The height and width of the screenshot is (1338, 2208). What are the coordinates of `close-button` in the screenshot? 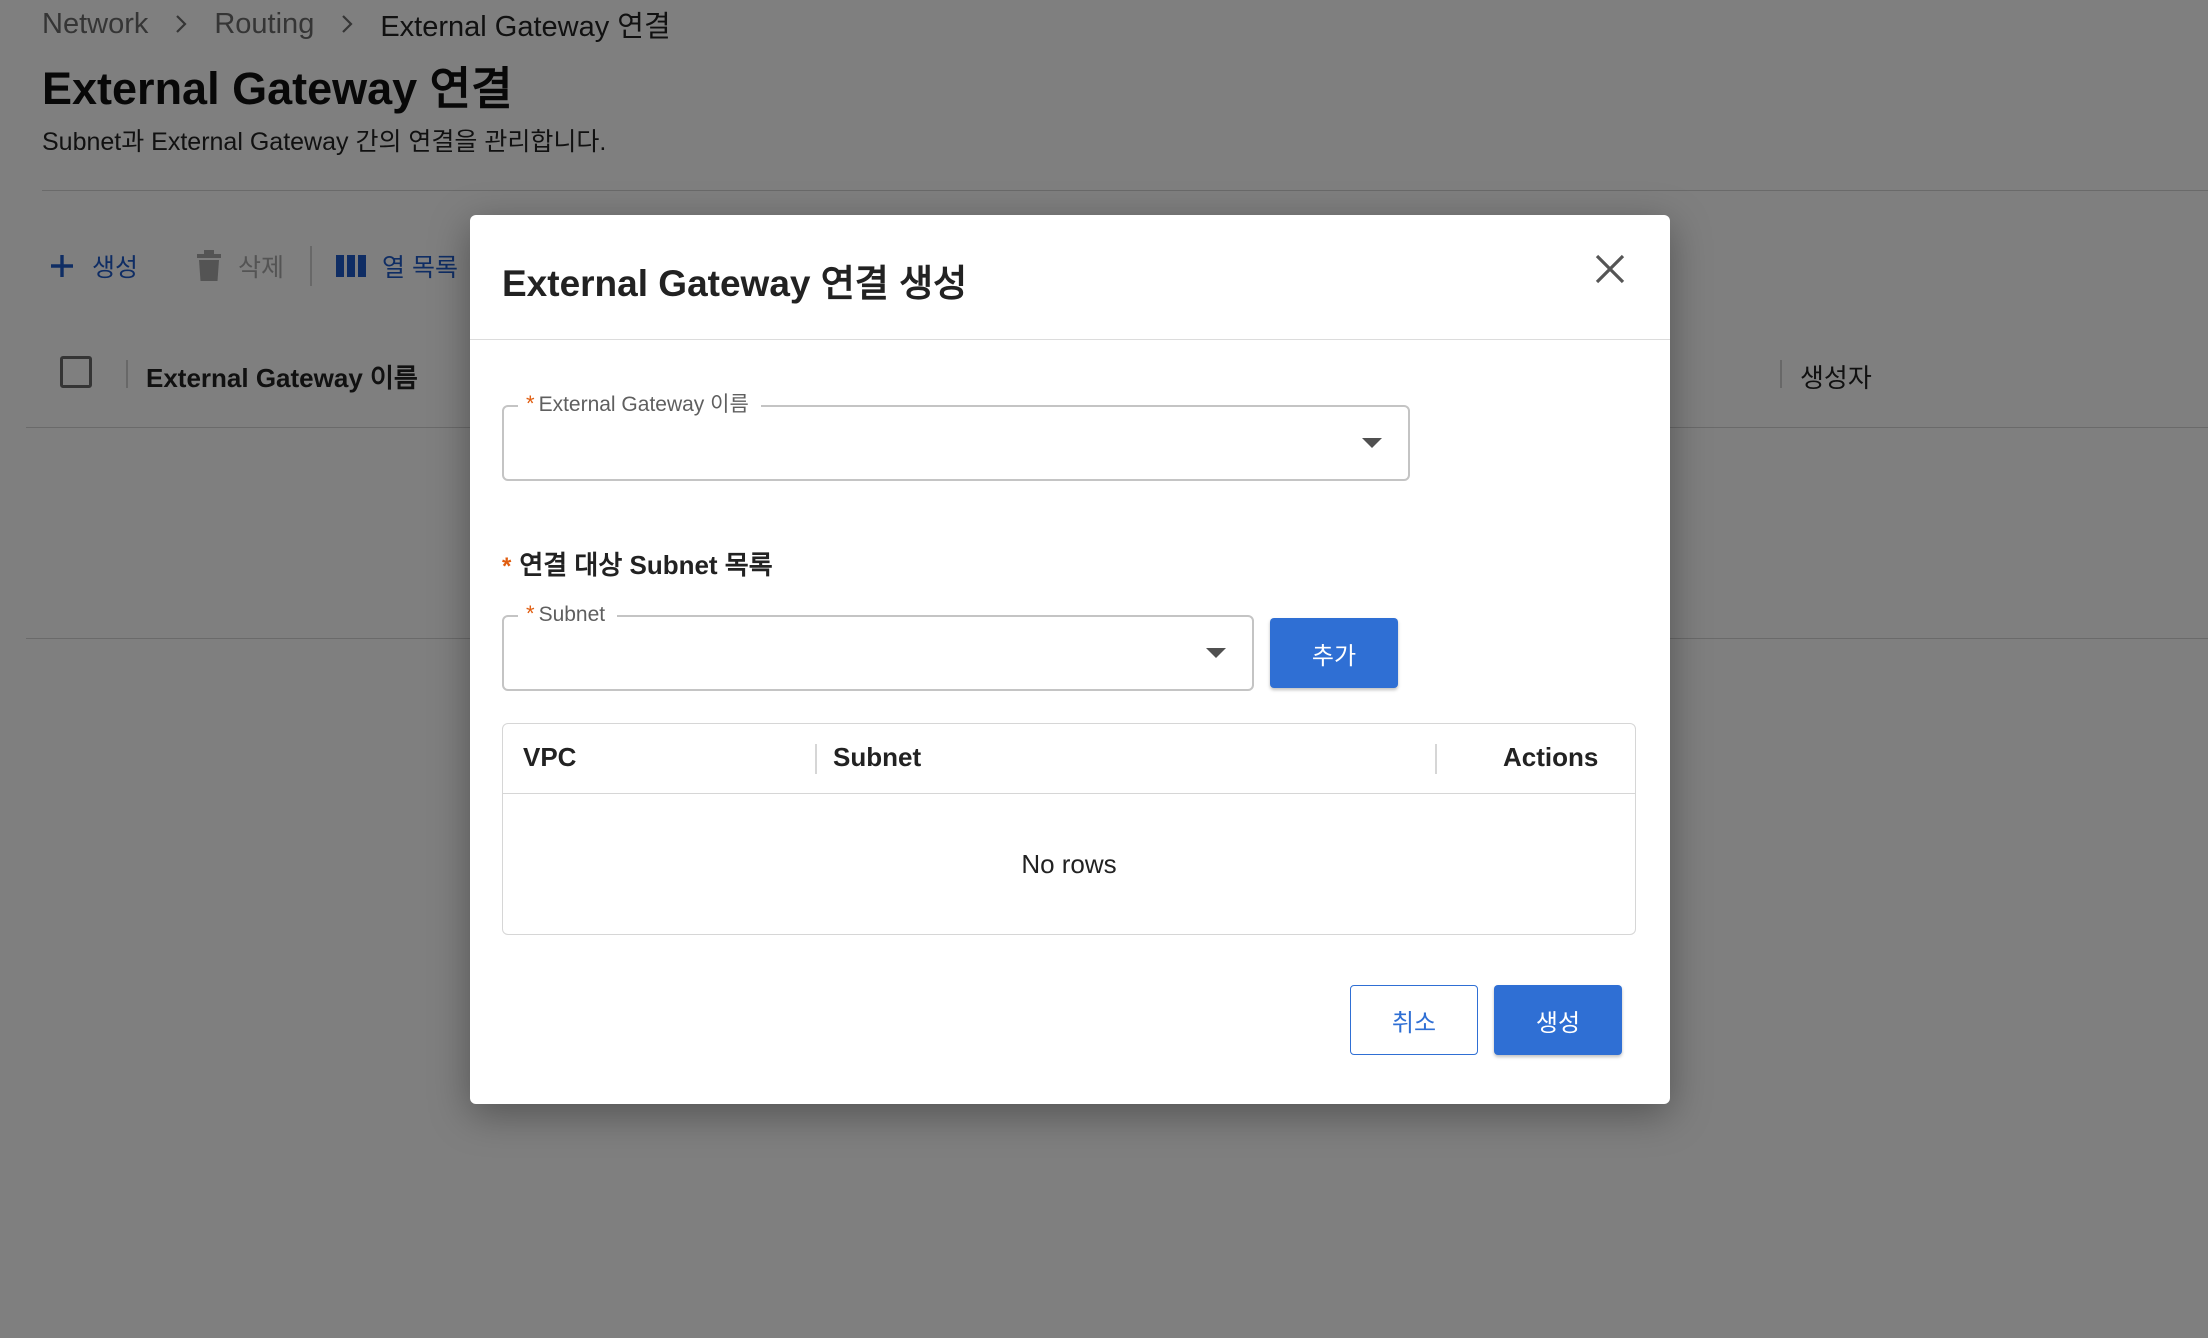 It's located at (1610, 271).